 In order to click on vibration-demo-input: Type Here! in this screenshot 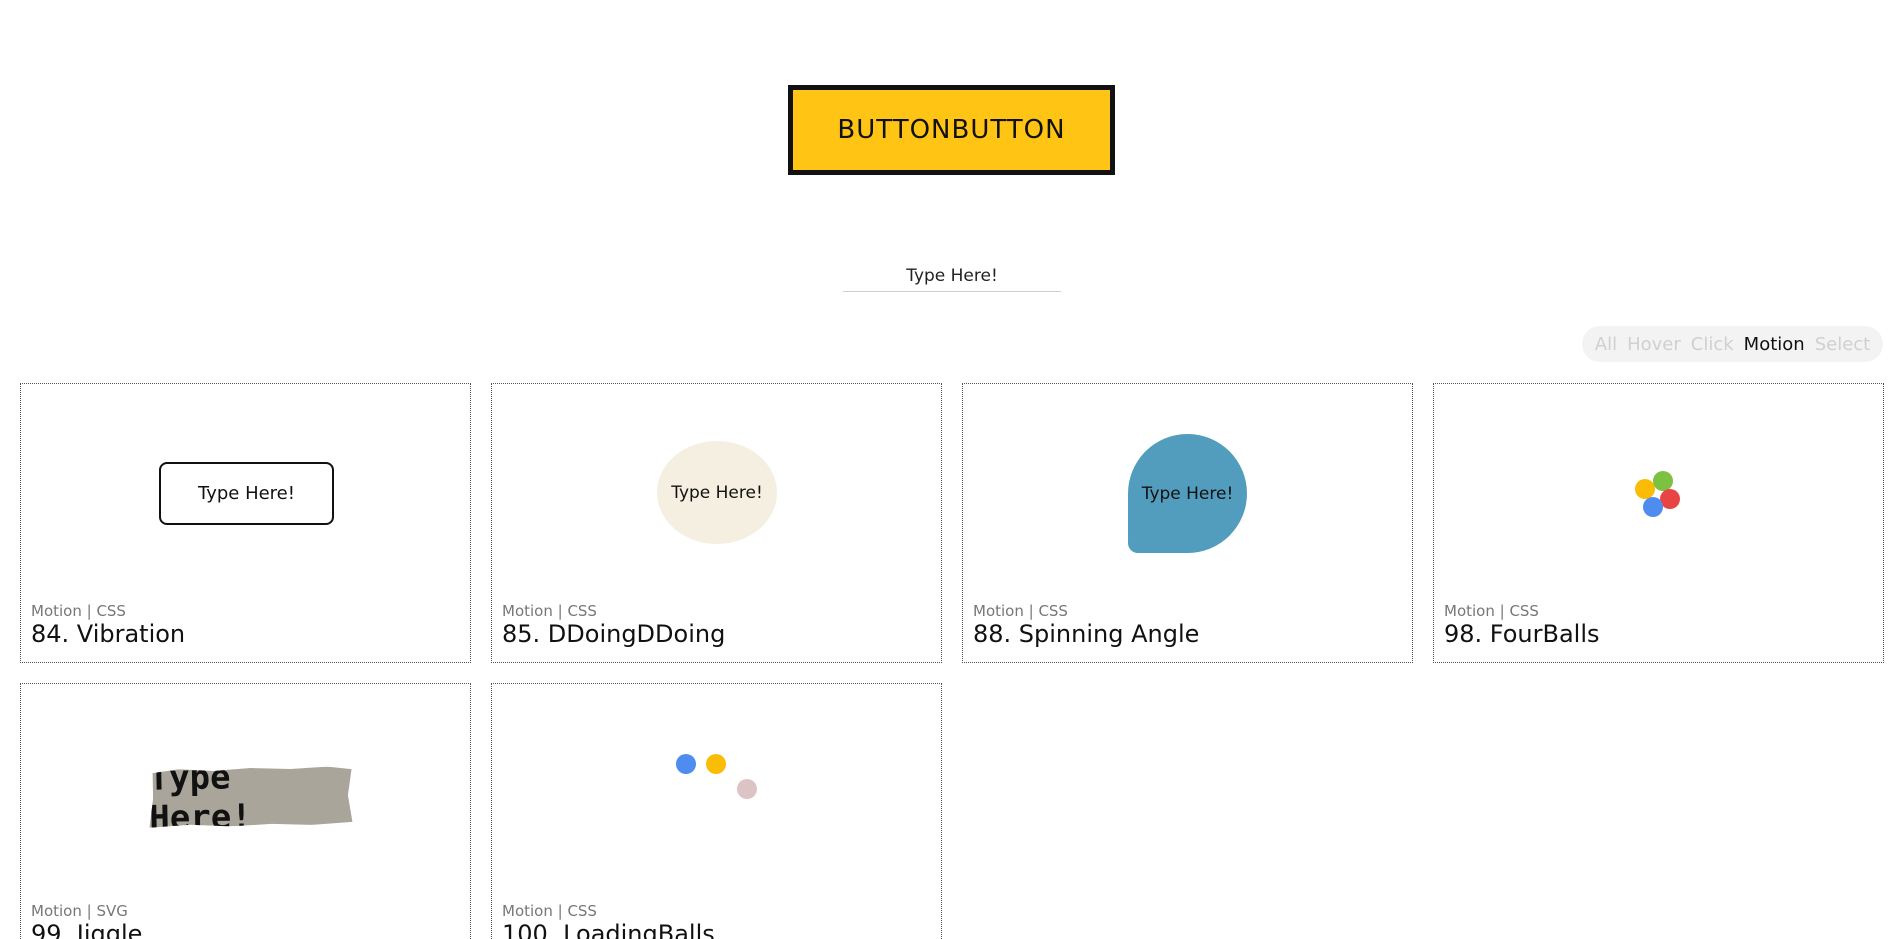, I will do `click(246, 493)`.